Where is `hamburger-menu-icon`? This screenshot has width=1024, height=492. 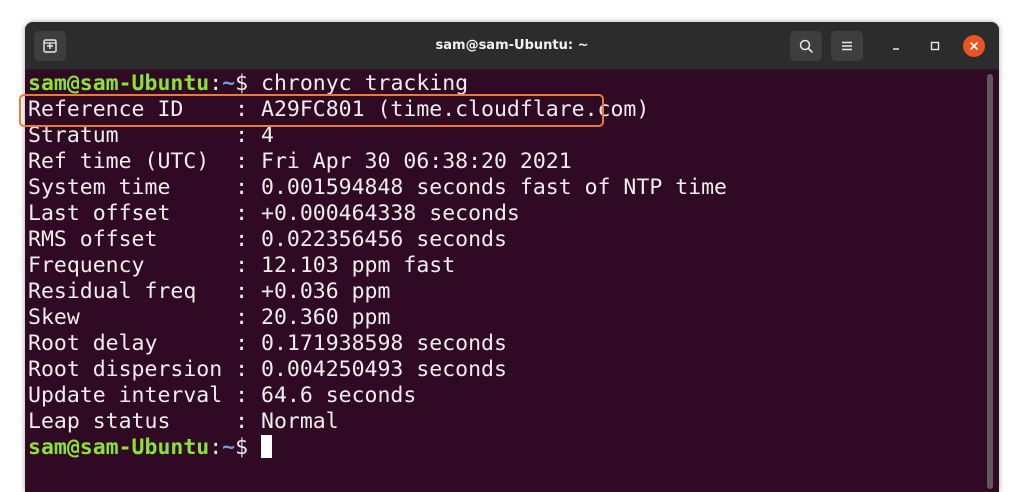
hamburger-menu-icon is located at coordinates (847, 46).